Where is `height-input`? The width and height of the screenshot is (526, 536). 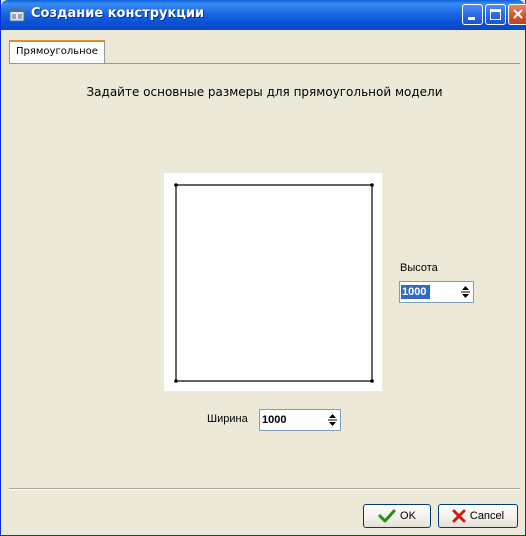
height-input is located at coordinates (429, 292).